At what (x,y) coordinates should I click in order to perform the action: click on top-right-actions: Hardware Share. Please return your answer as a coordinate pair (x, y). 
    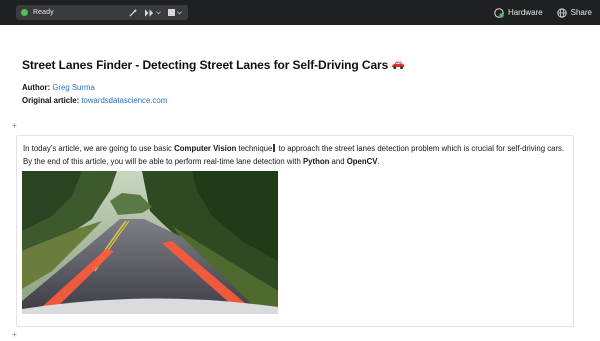
    Looking at the image, I should click on (543, 12).